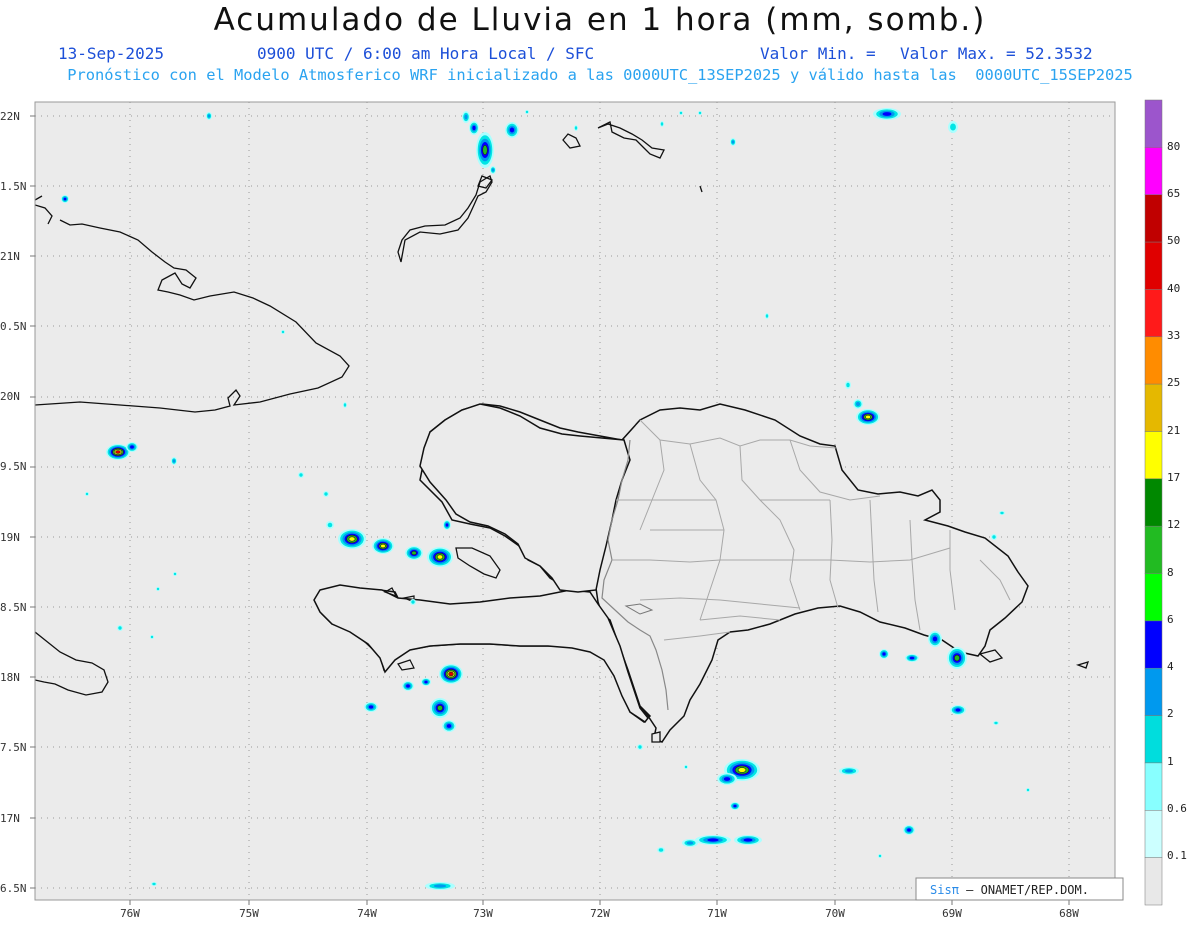  I want to click on legend-level-label: 80, so click(1173, 146).